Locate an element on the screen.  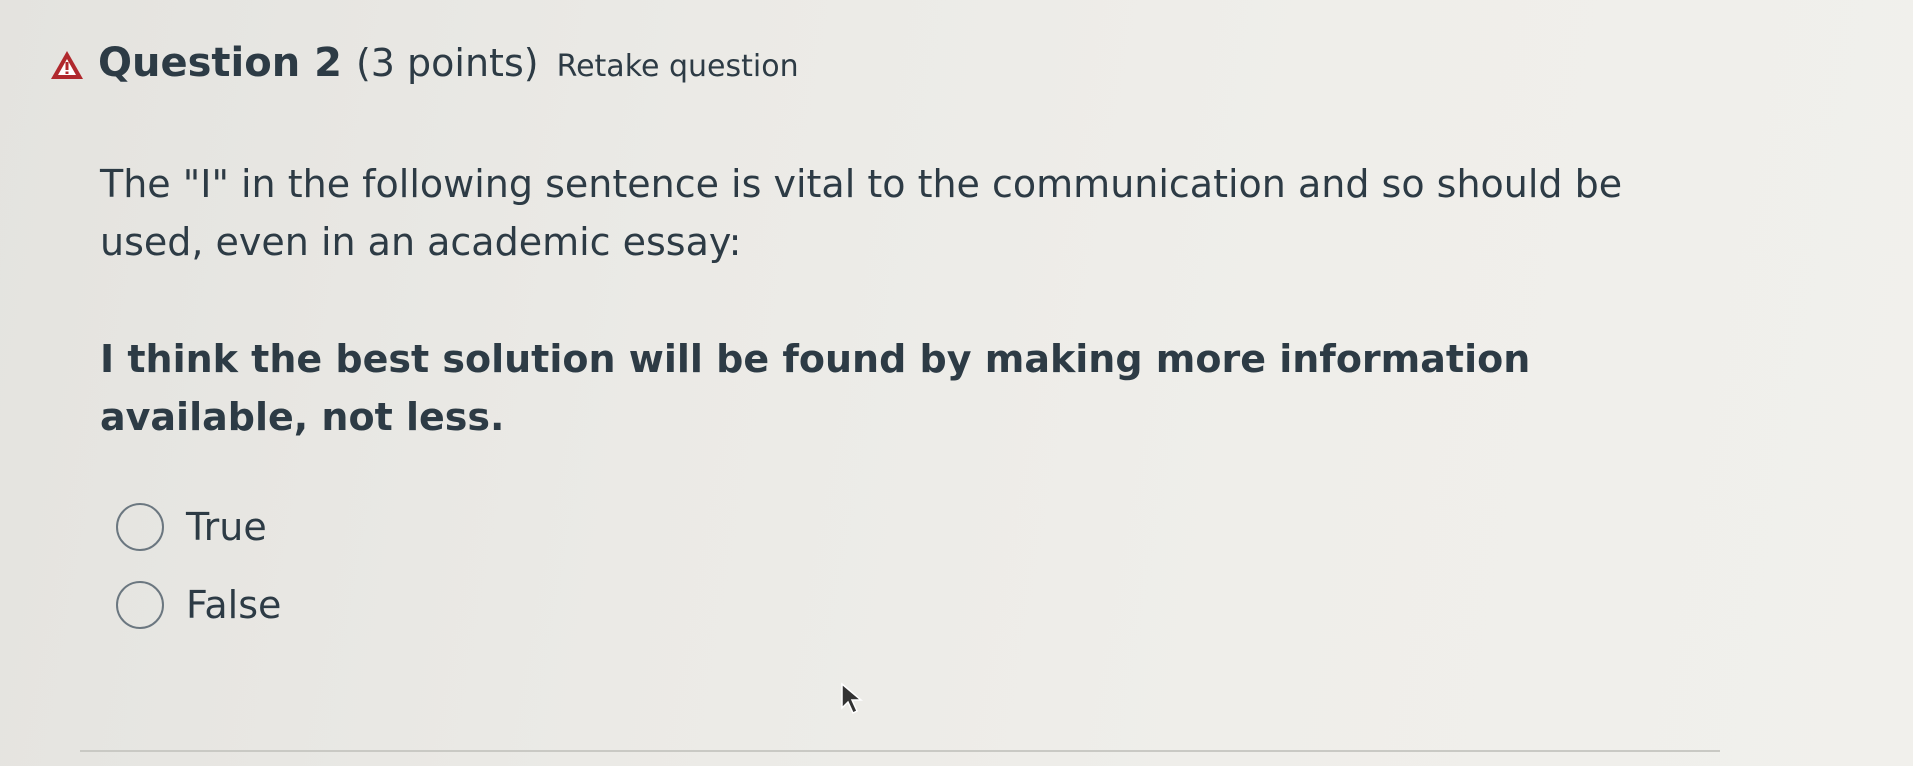
radio-button-true is located at coordinates (140, 527).